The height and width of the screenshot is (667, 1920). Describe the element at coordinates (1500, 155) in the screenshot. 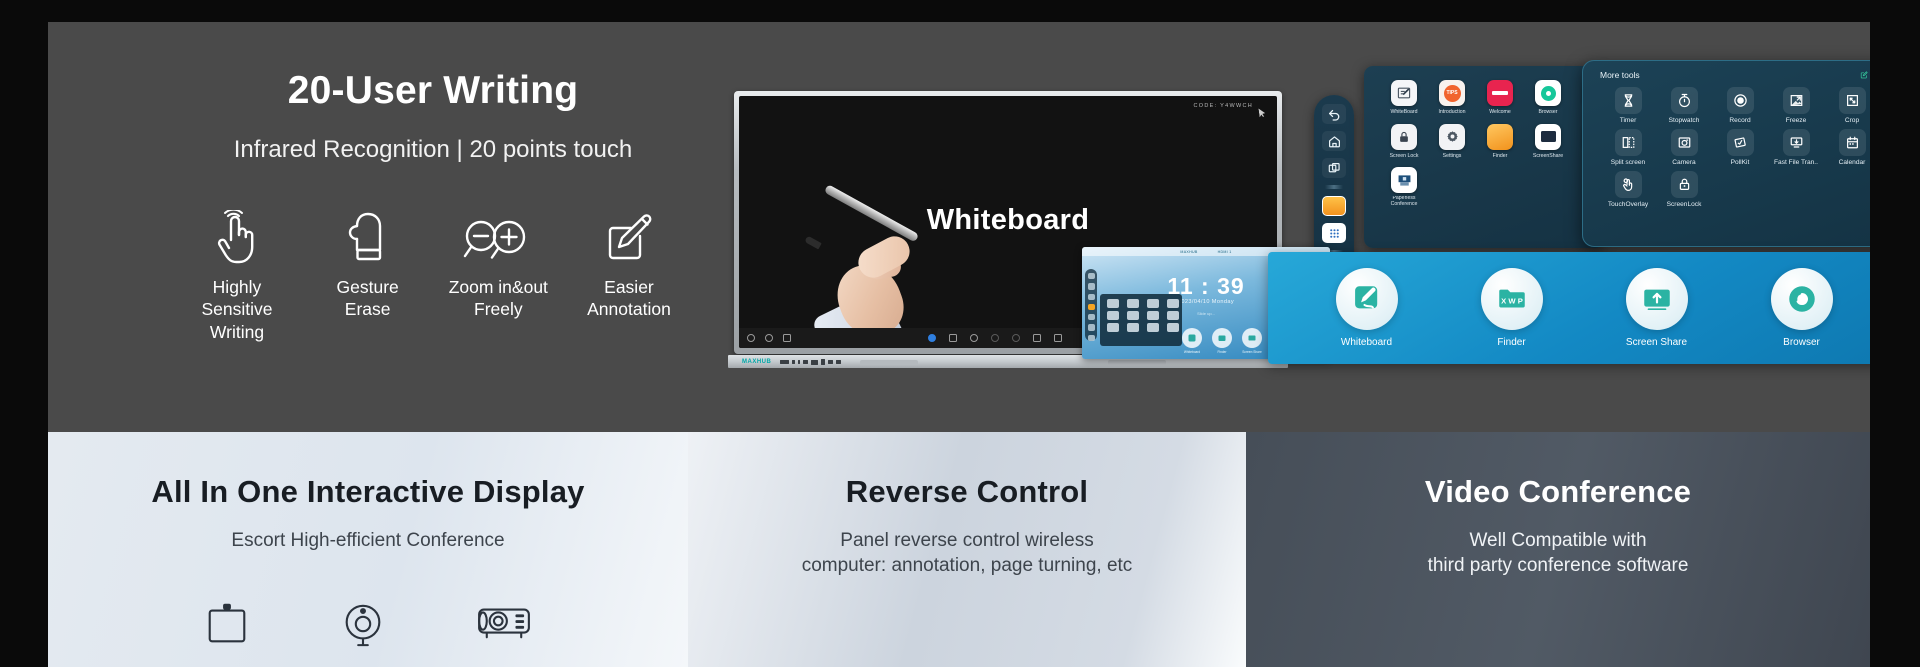

I see `app-label: Finder` at that location.